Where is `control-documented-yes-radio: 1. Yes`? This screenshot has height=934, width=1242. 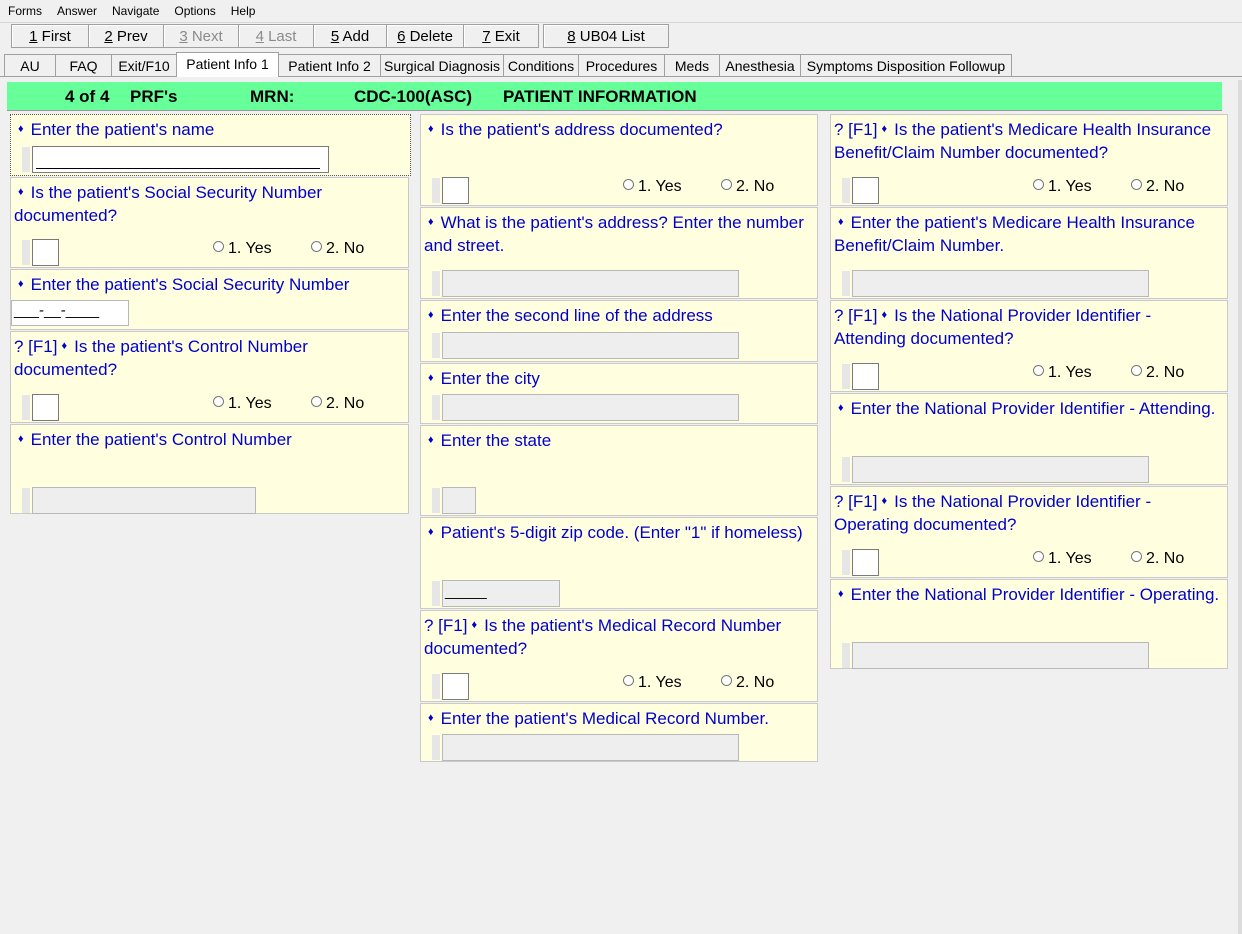 control-documented-yes-radio: 1. Yes is located at coordinates (242, 404).